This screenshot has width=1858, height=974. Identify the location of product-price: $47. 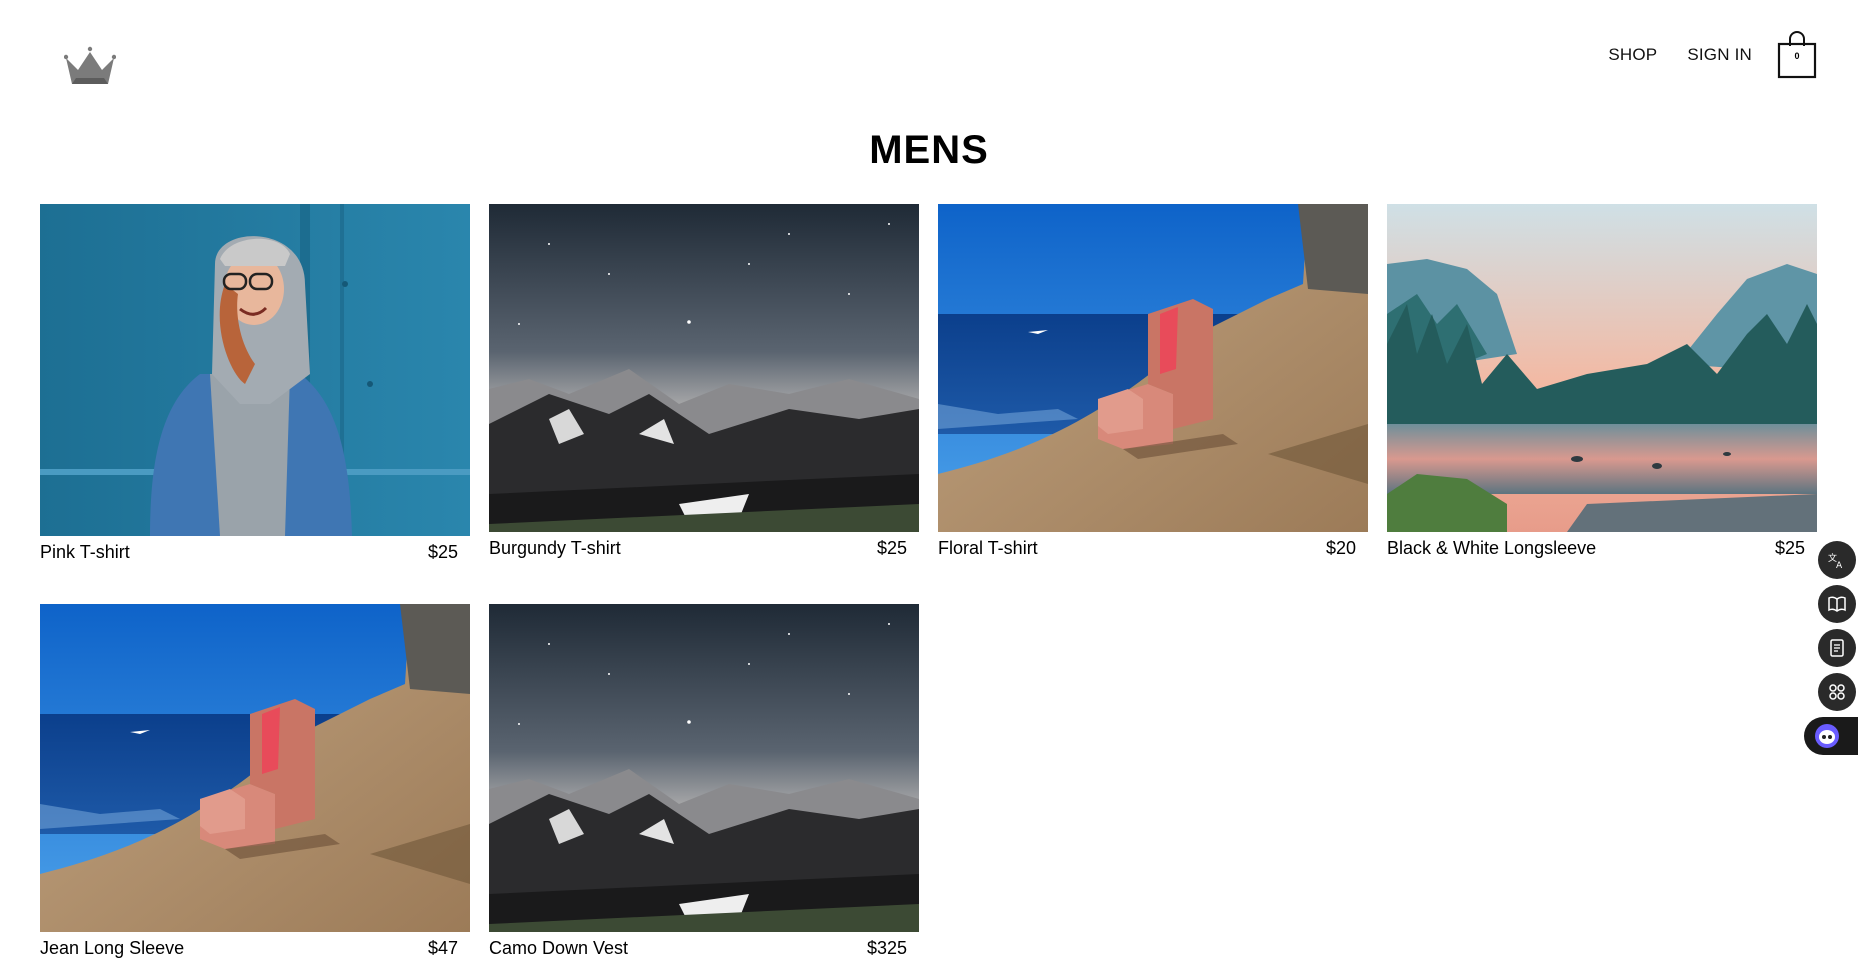
(442, 948).